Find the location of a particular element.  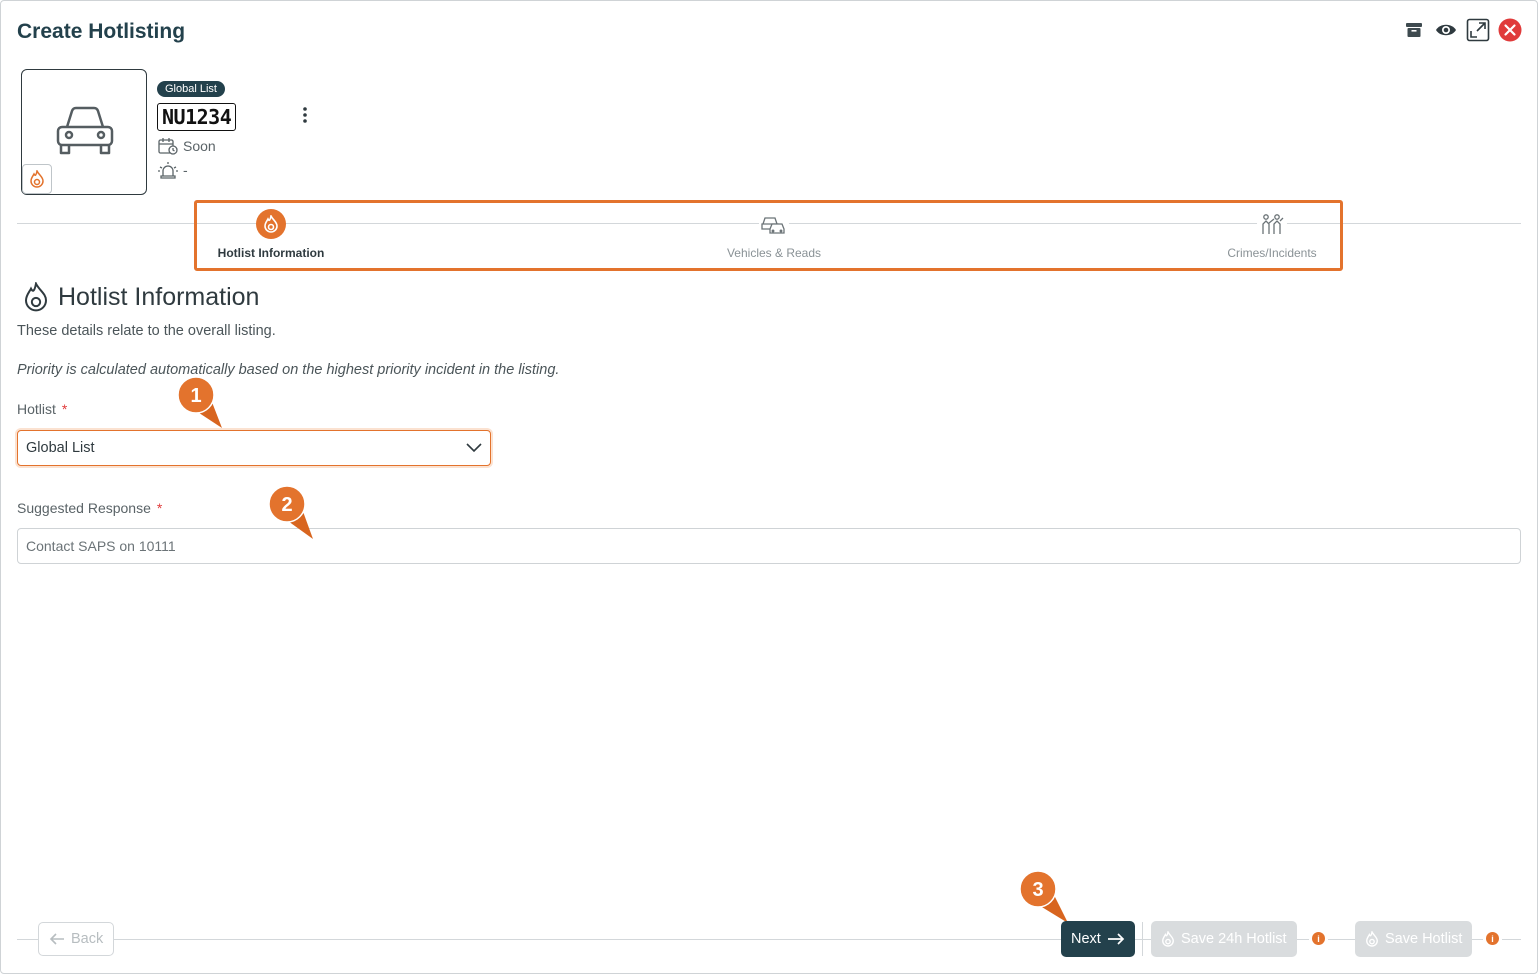

next-label: Next is located at coordinates (1086, 939).